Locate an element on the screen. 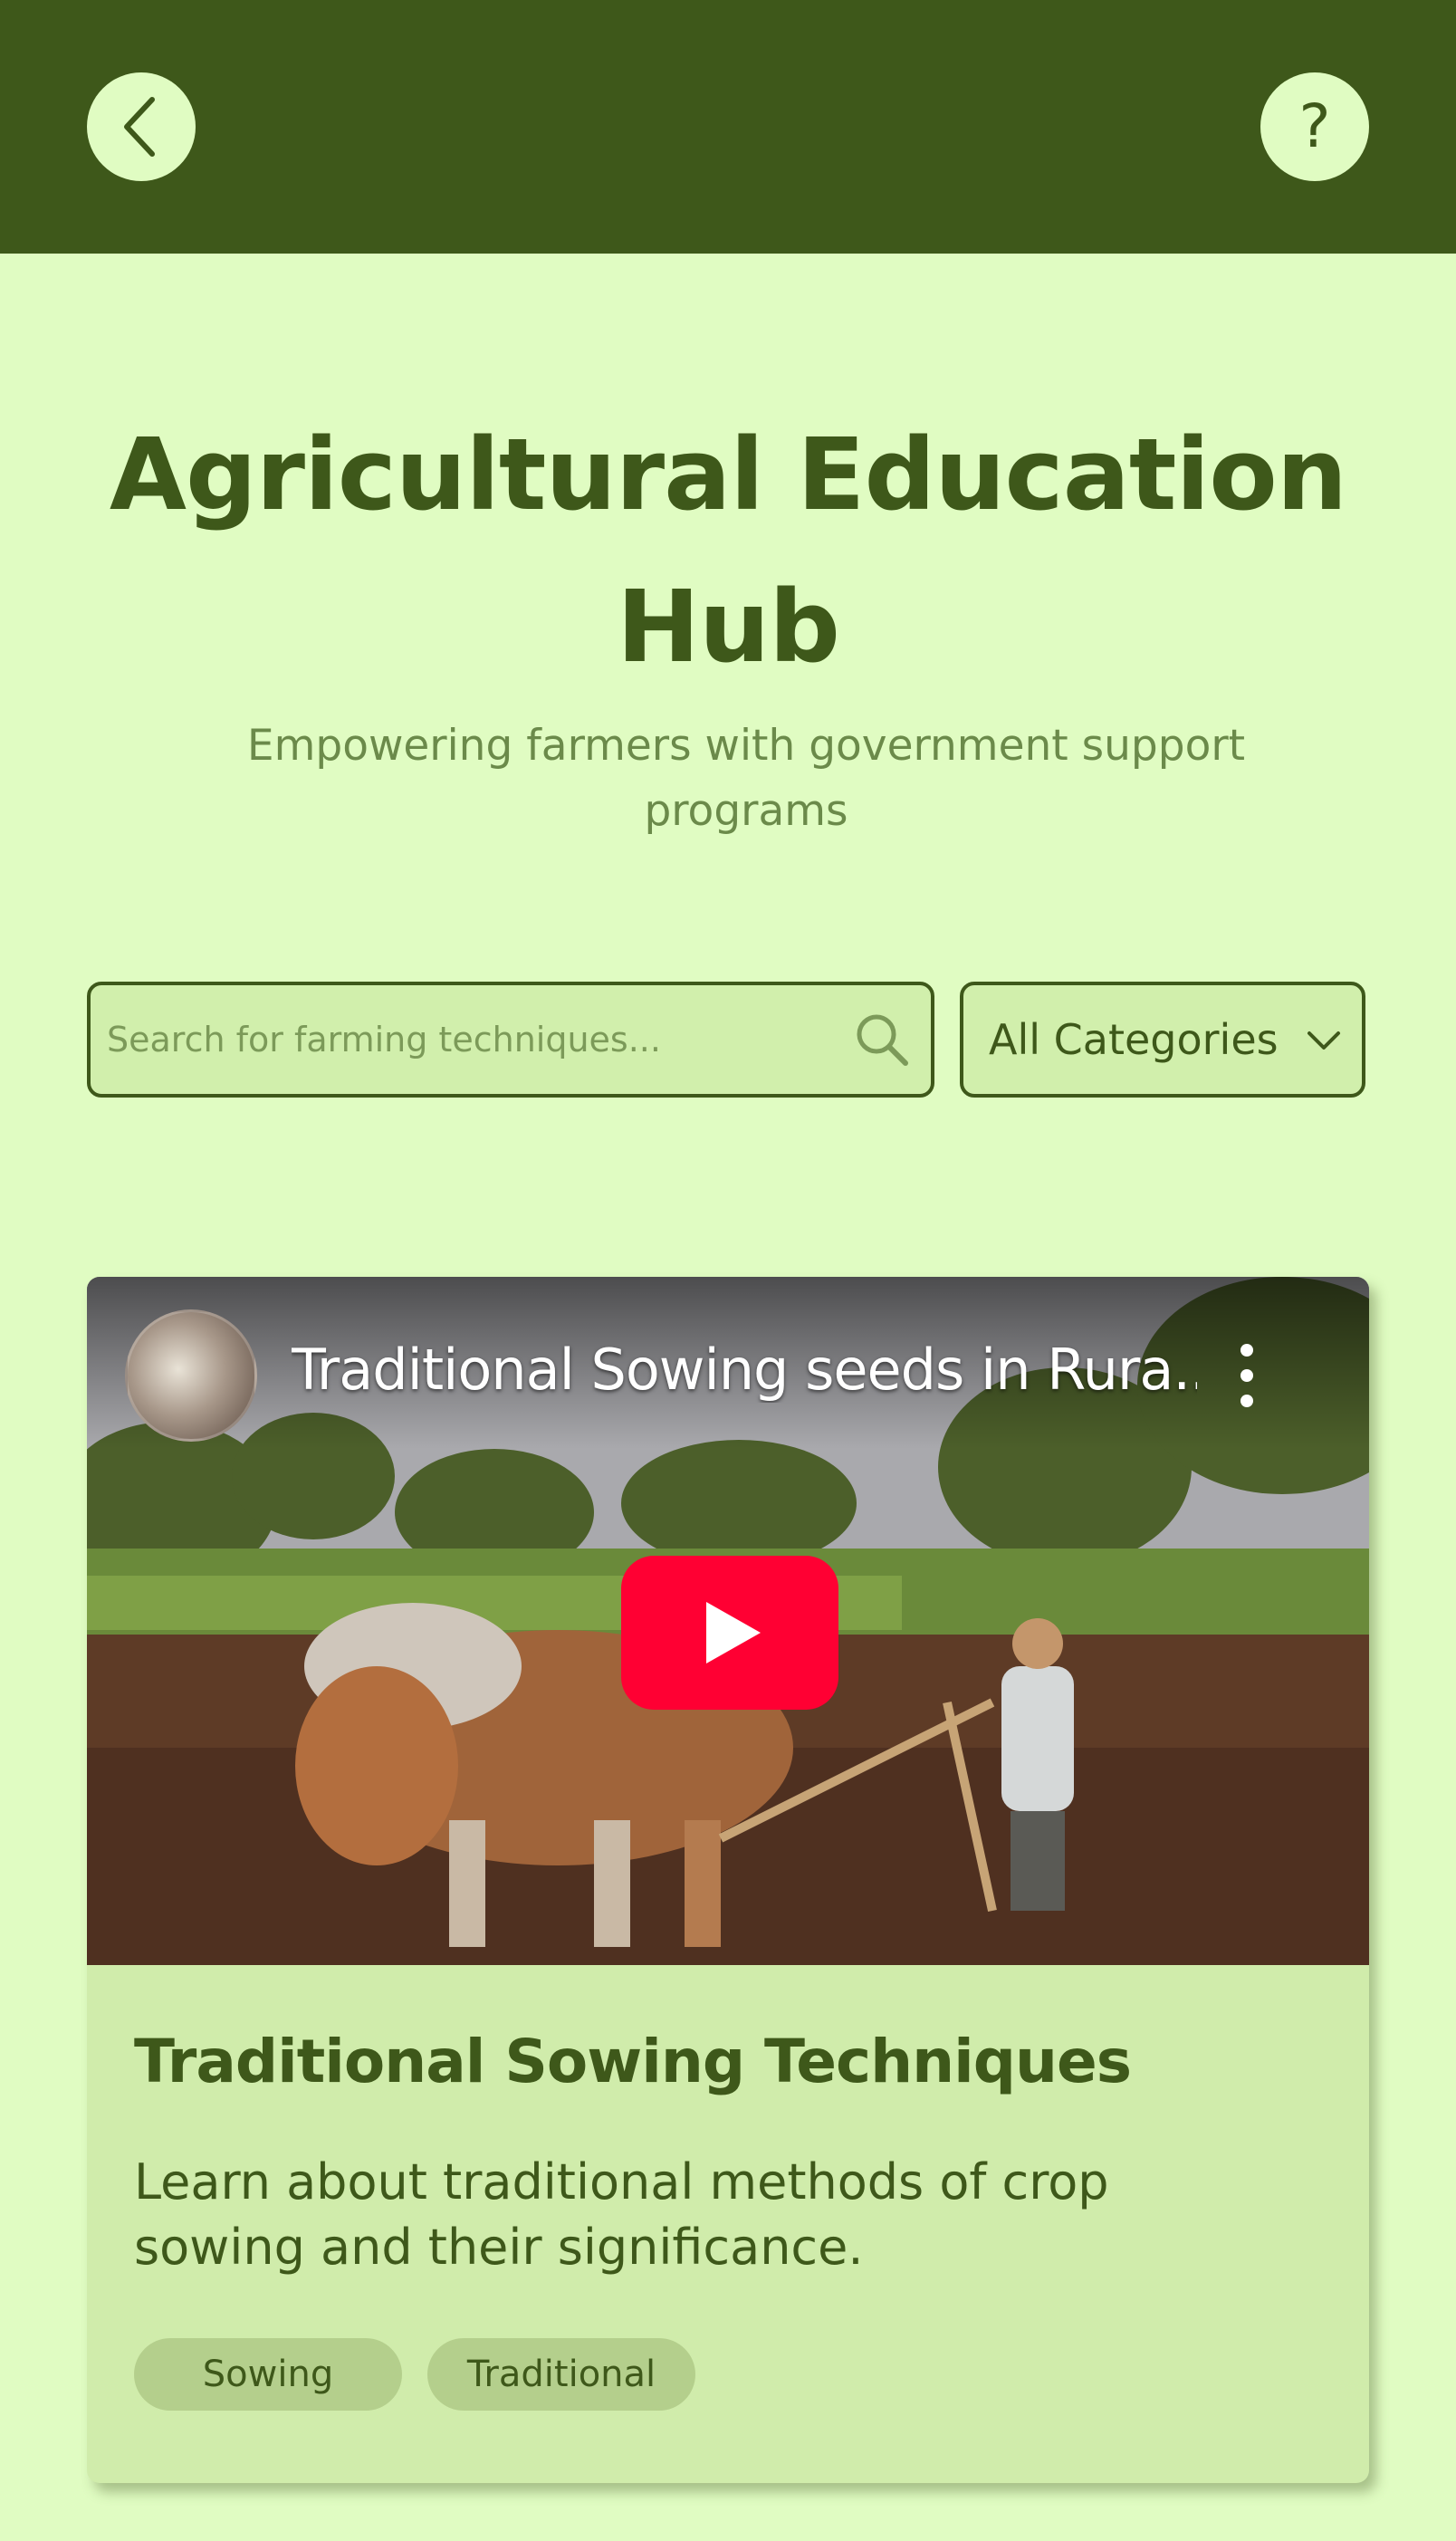 The height and width of the screenshot is (2541, 1456). search-bar is located at coordinates (511, 1040).